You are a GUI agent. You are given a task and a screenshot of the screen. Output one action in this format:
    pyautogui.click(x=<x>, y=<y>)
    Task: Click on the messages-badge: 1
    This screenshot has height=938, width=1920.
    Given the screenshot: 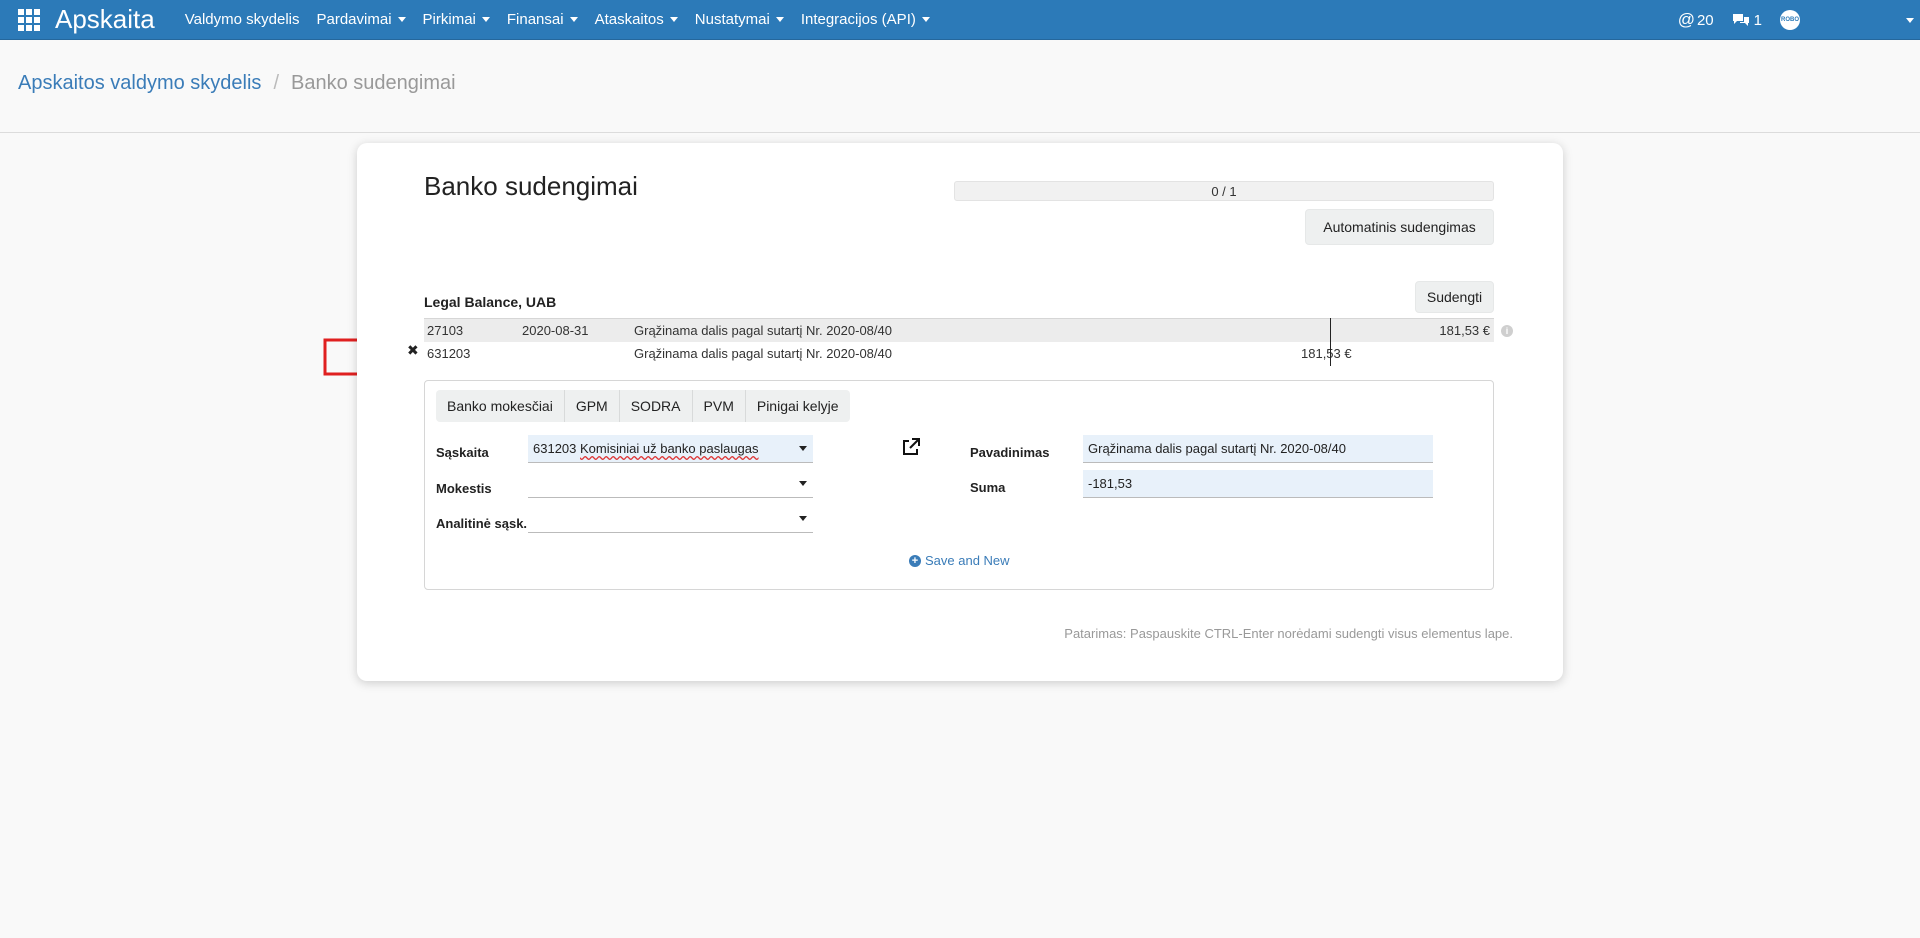 What is the action you would take?
    pyautogui.click(x=1747, y=20)
    